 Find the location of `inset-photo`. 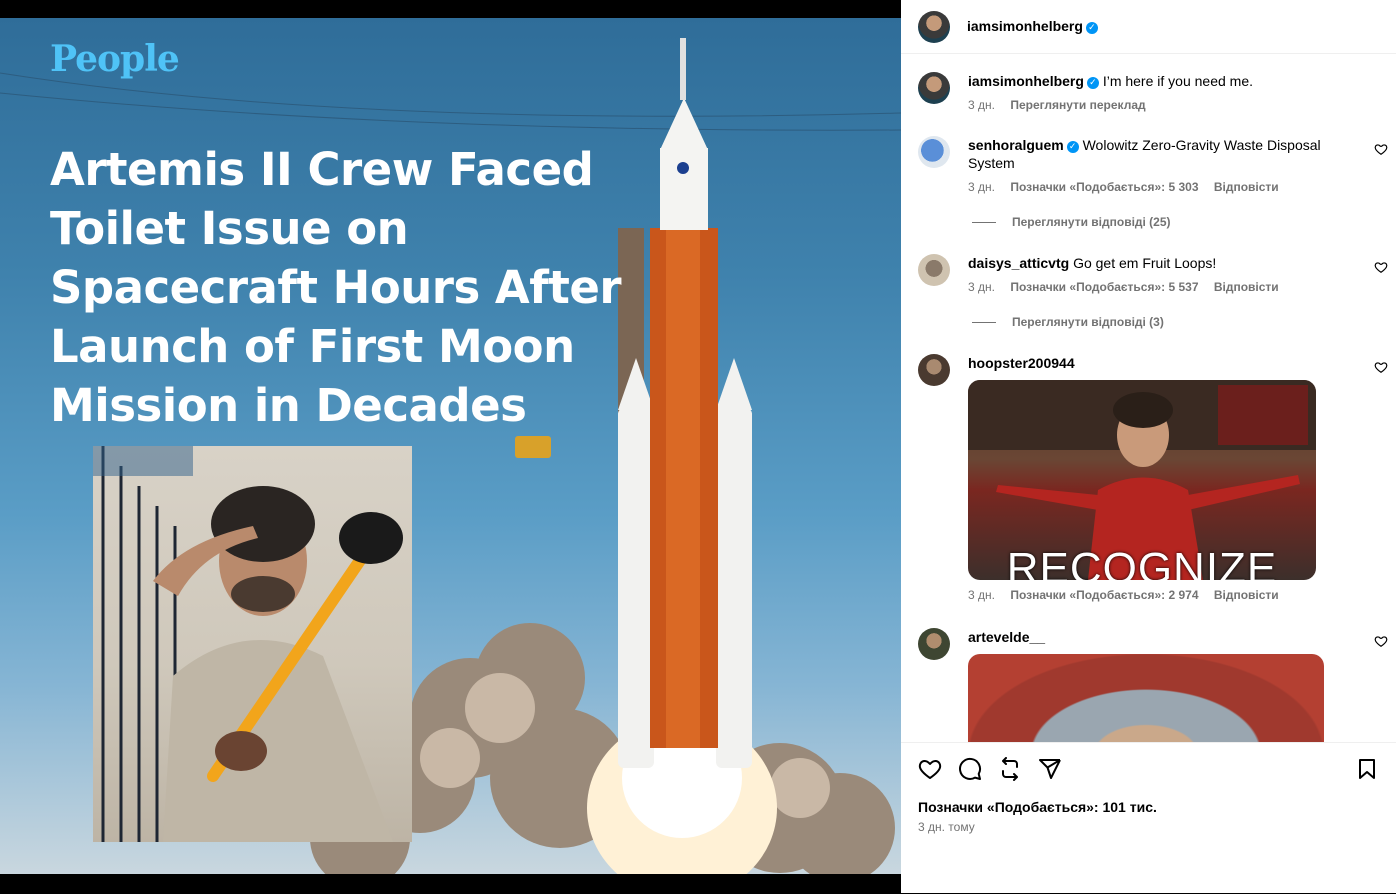

inset-photo is located at coordinates (252, 644).